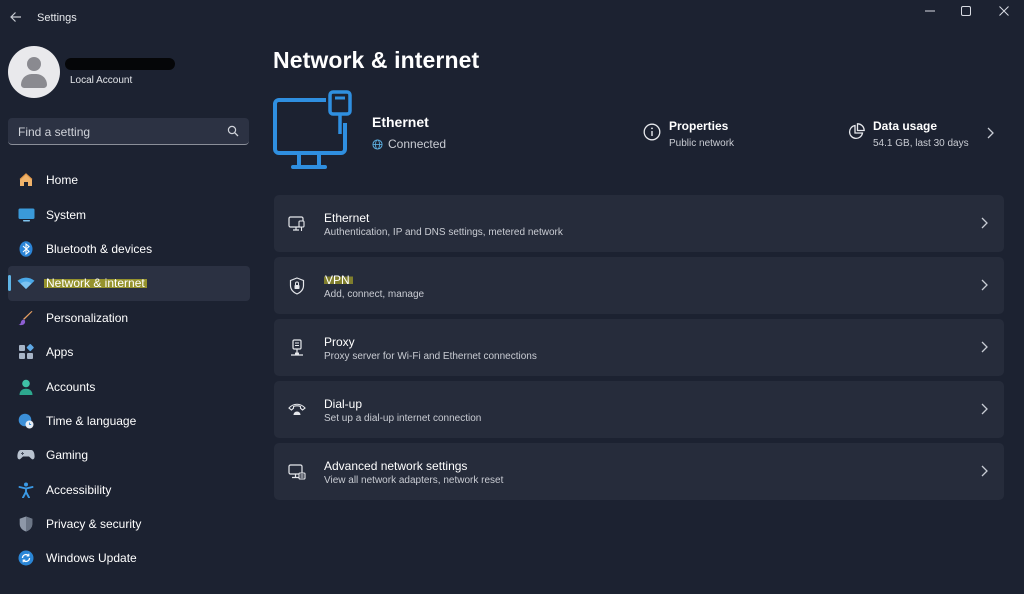 The width and height of the screenshot is (1024, 594). Describe the element at coordinates (129, 214) in the screenshot. I see `sidebar-item-system: System` at that location.